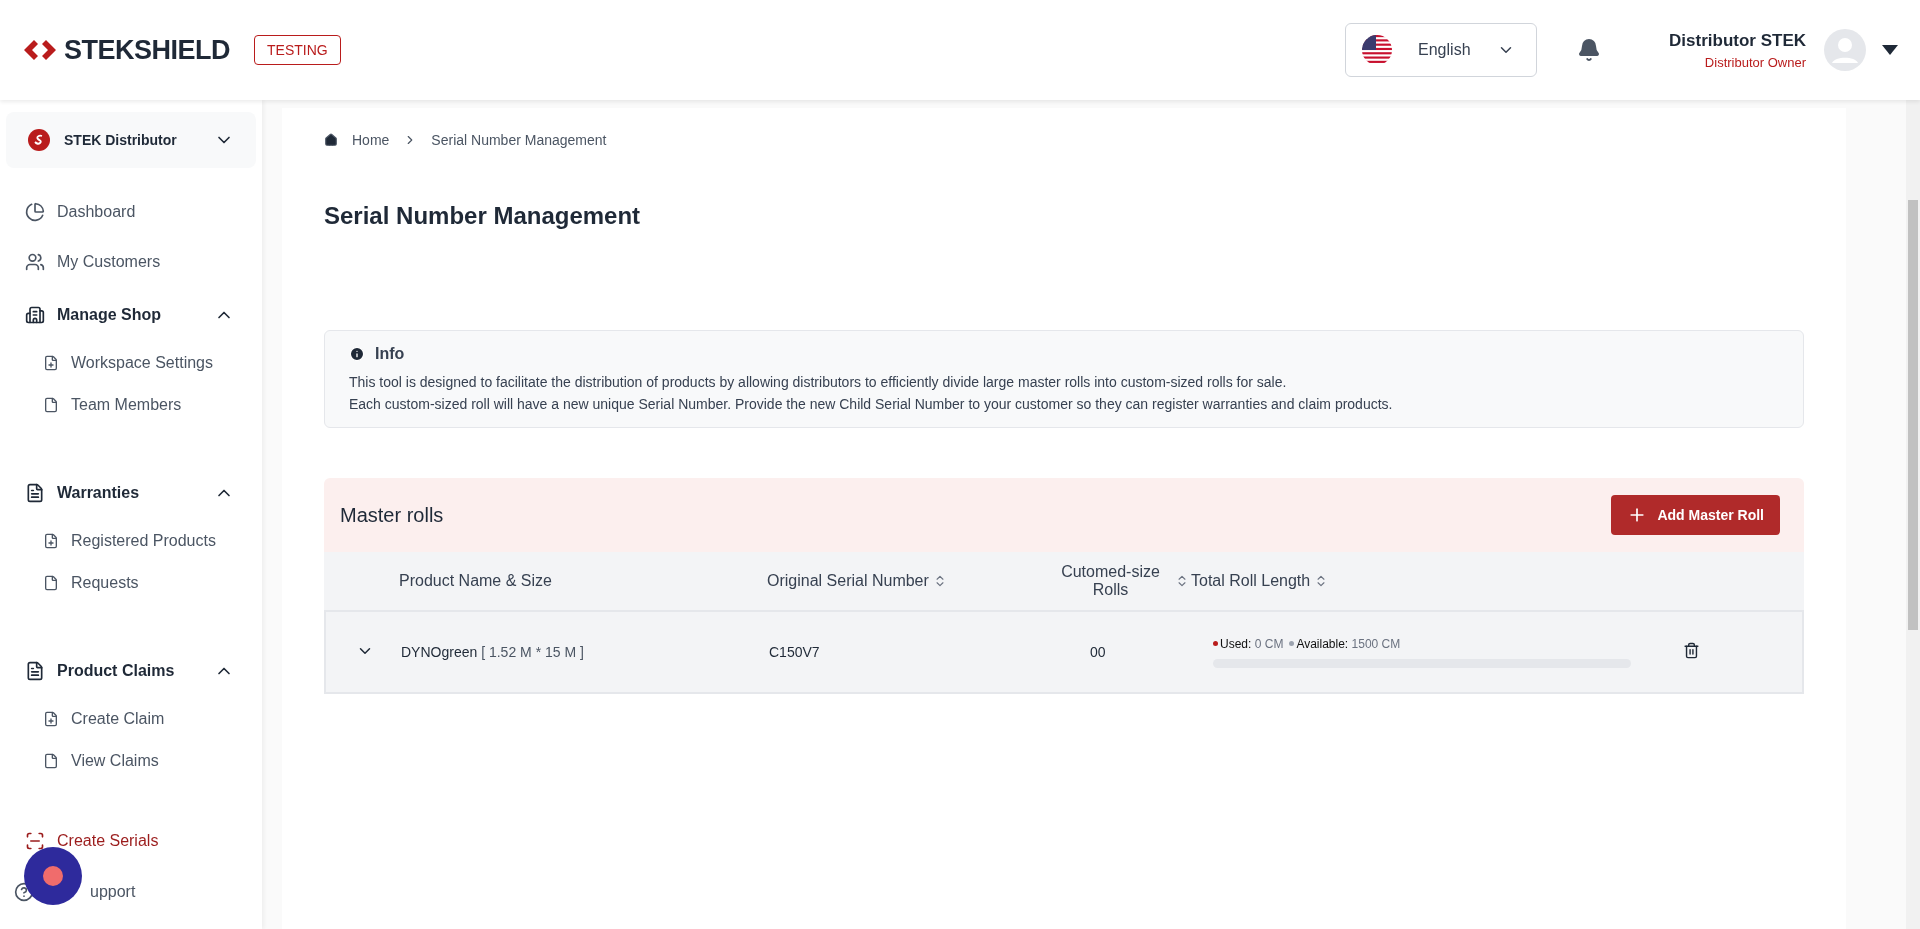 The width and height of the screenshot is (1920, 929). What do you see at coordinates (96, 211) in the screenshot?
I see `sidebar-item: Dashboard` at bounding box center [96, 211].